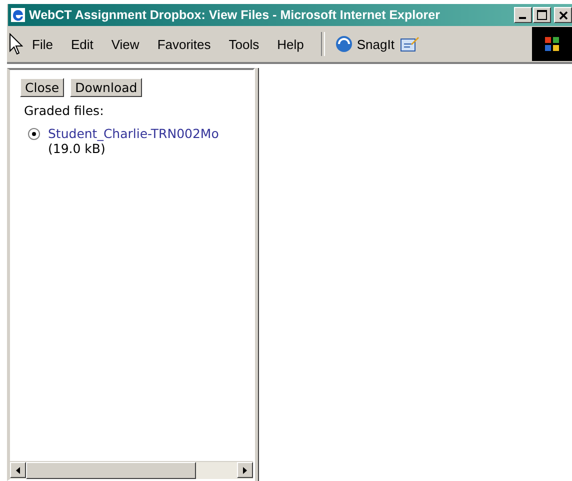 This screenshot has height=481, width=572. I want to click on file-size: (19.0 kB), so click(77, 148).